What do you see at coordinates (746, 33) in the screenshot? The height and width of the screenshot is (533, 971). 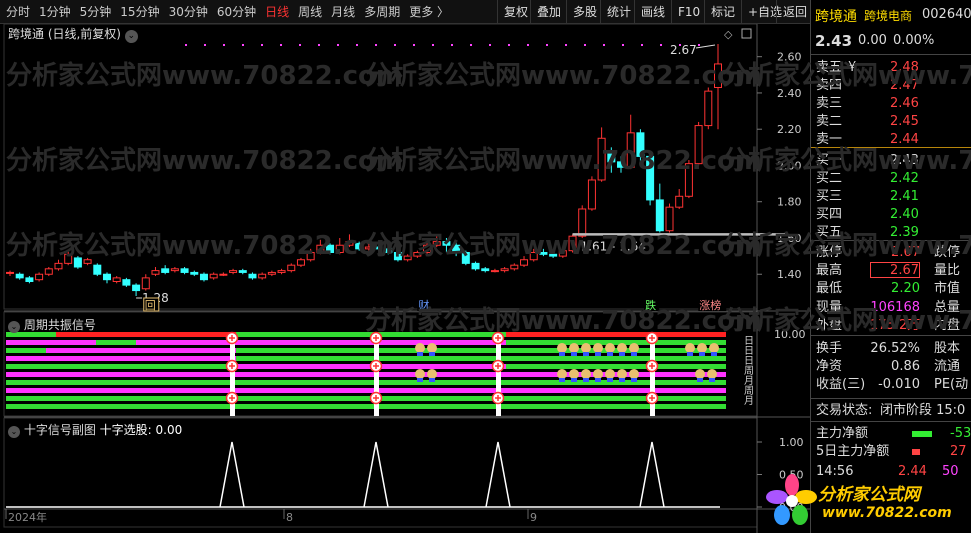 I see `window-icon` at bounding box center [746, 33].